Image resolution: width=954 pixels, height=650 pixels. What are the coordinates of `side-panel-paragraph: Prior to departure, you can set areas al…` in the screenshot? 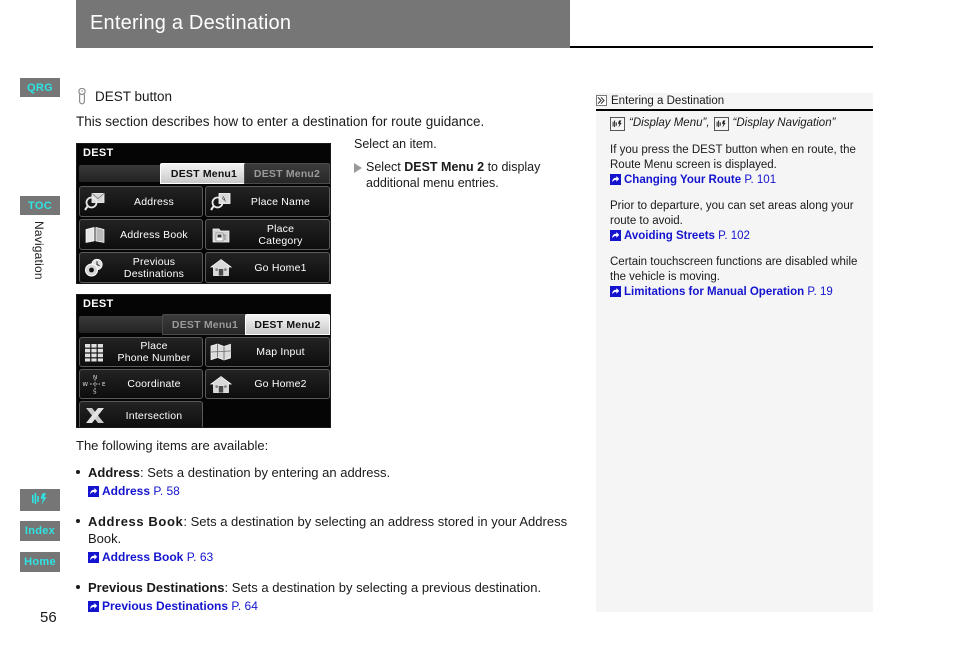 It's located at (736, 221).